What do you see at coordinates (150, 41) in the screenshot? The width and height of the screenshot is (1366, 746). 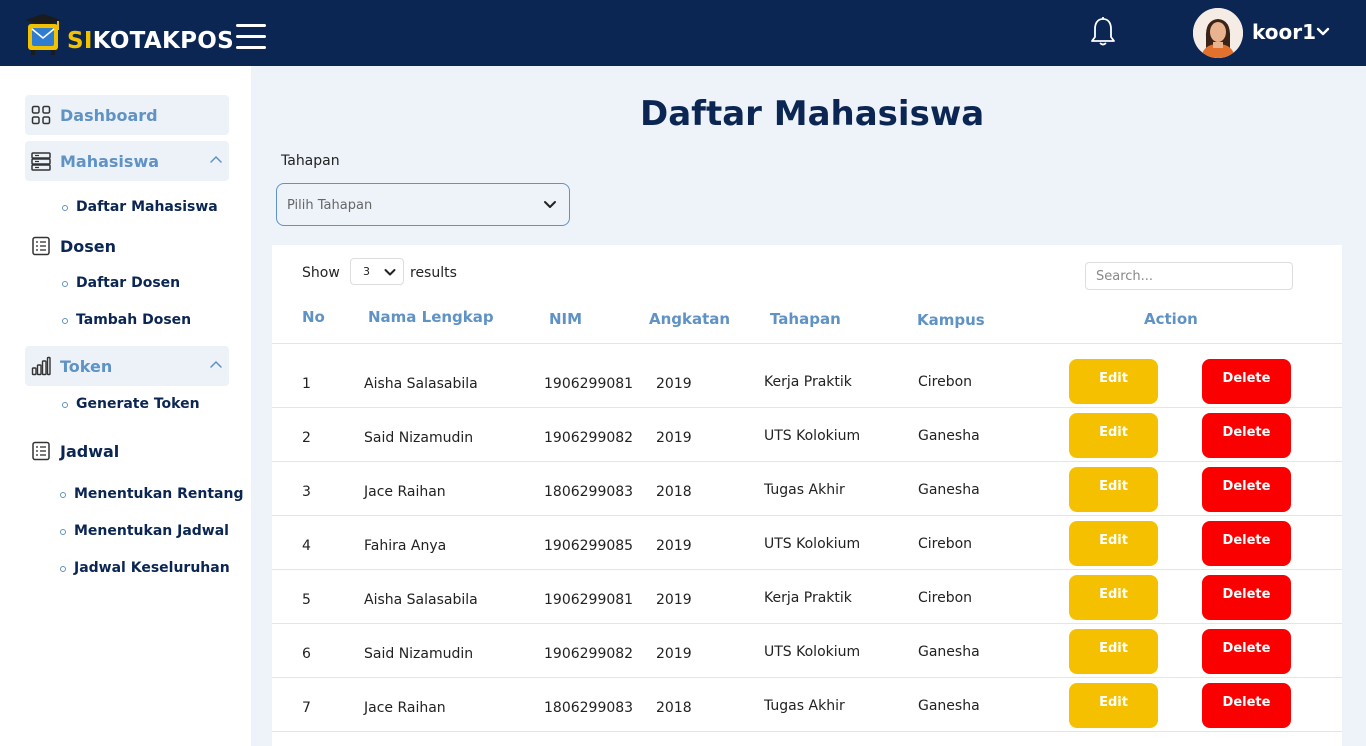 I see `app-logo-text: SIKOTAKPOS` at bounding box center [150, 41].